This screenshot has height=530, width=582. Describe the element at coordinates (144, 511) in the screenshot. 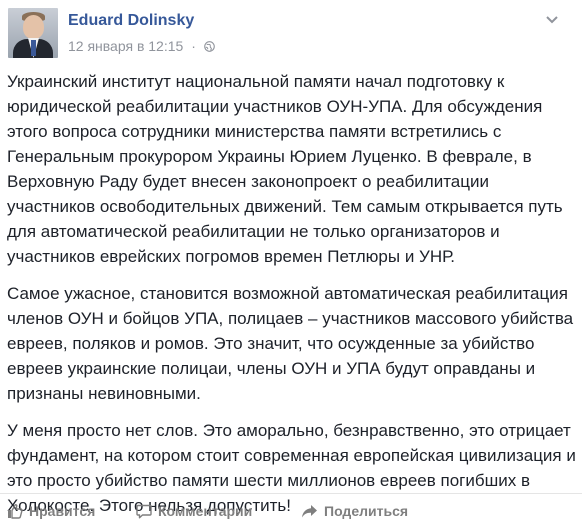

I see `comment-icon` at that location.